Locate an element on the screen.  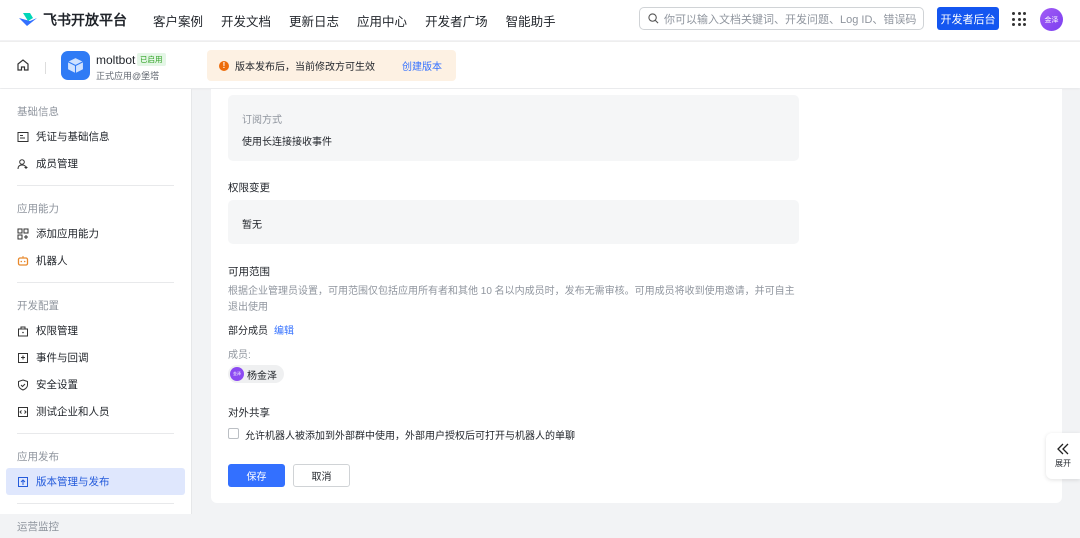
nav-docs: 开发文档 is located at coordinates (246, 20).